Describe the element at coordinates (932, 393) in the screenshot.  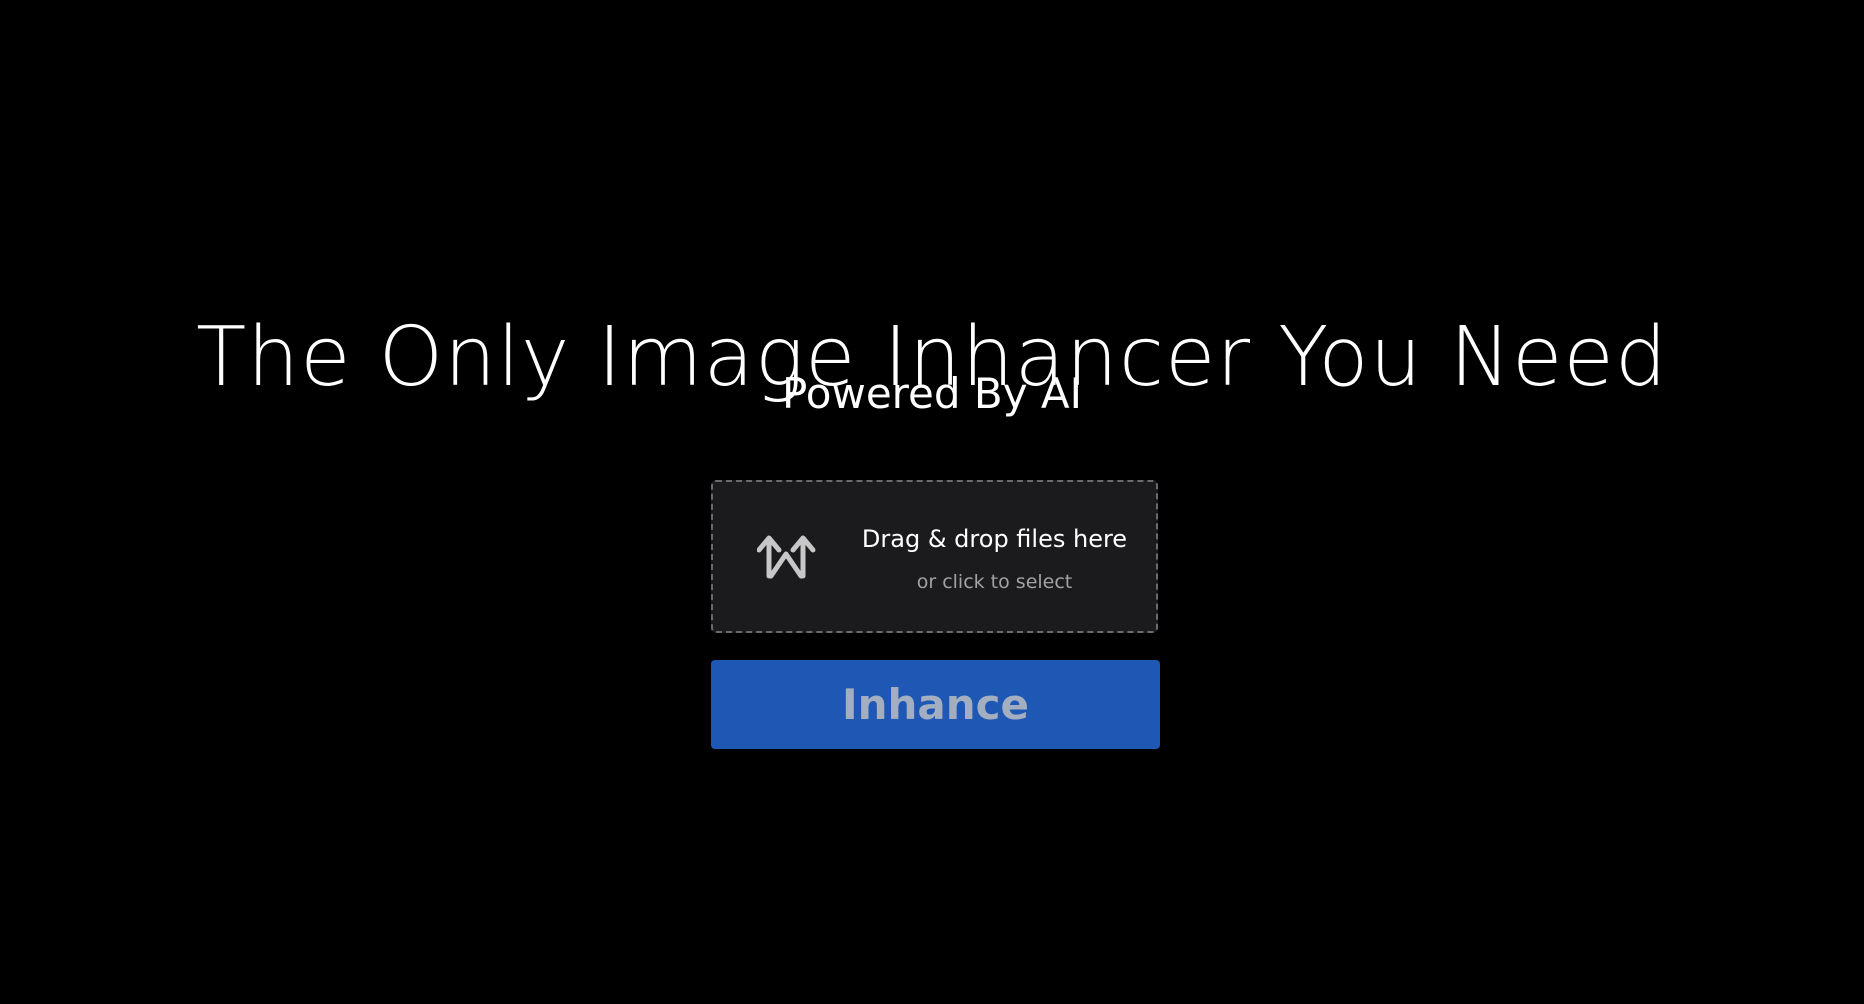
I see `page-subtitle: Powered By AI` at that location.